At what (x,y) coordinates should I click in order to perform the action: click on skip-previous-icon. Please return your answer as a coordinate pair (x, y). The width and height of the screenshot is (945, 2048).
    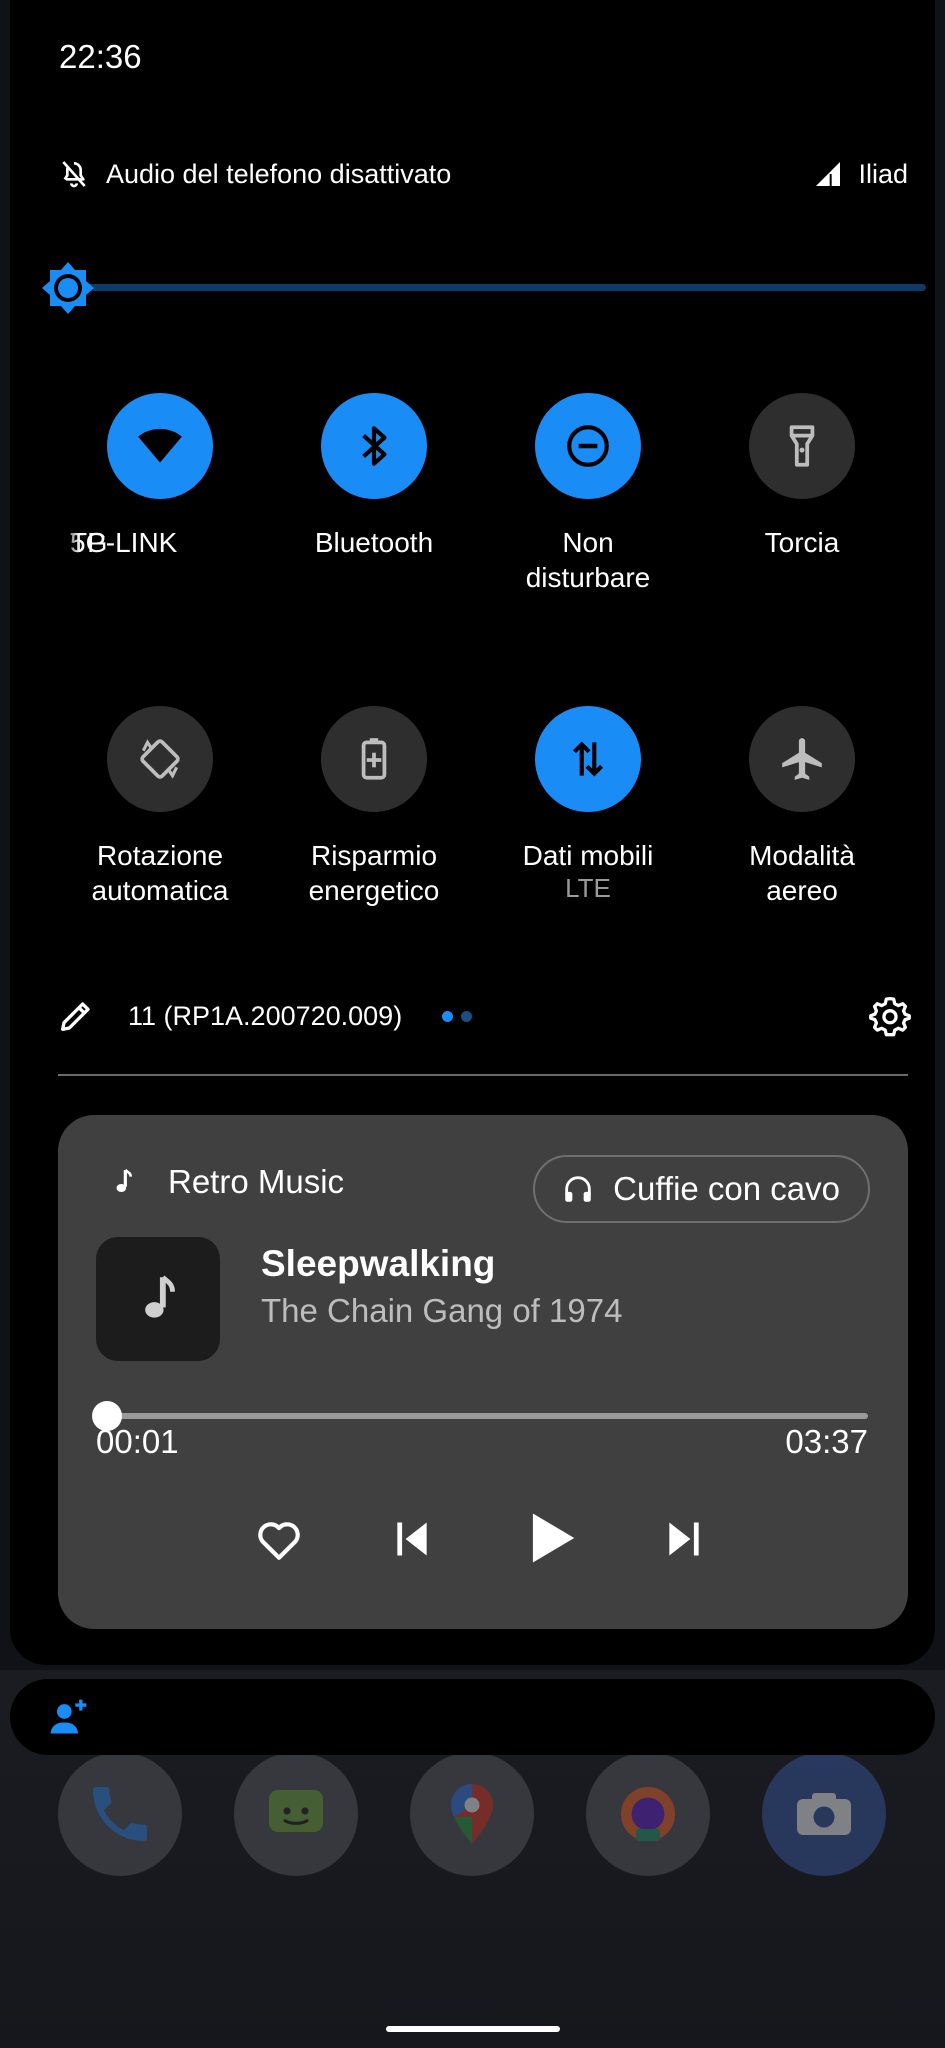
    Looking at the image, I should click on (412, 1539).